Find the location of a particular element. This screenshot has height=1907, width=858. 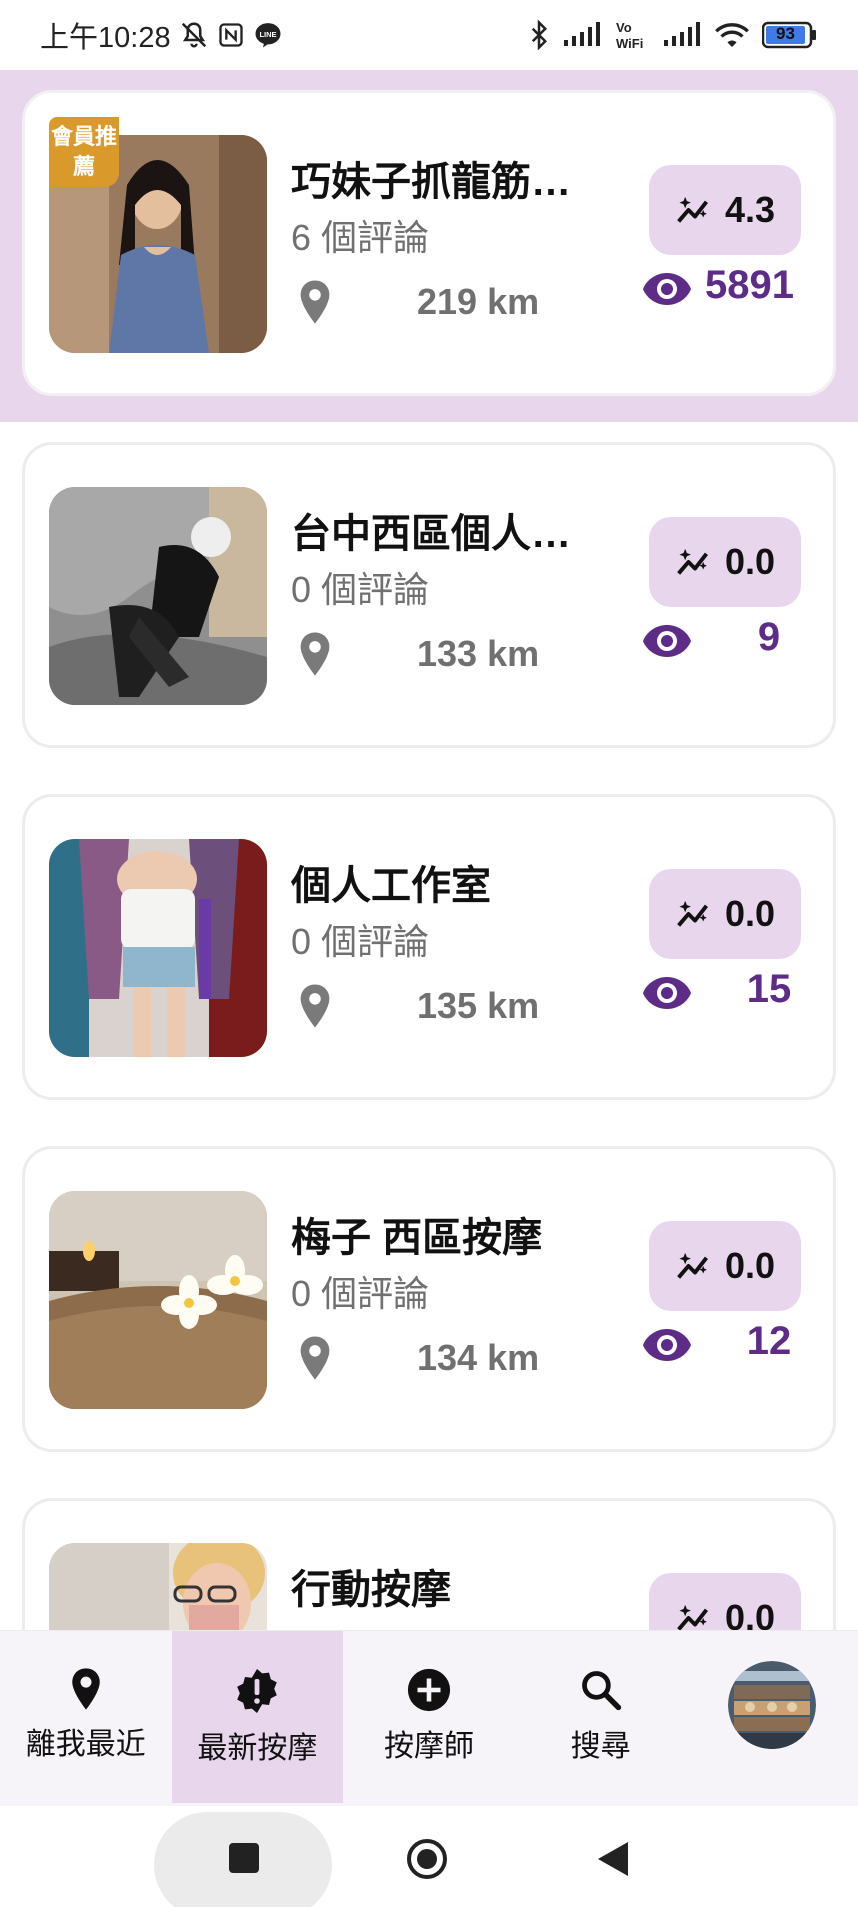

nav-therapists: 按摩師 is located at coordinates (429, 1719).